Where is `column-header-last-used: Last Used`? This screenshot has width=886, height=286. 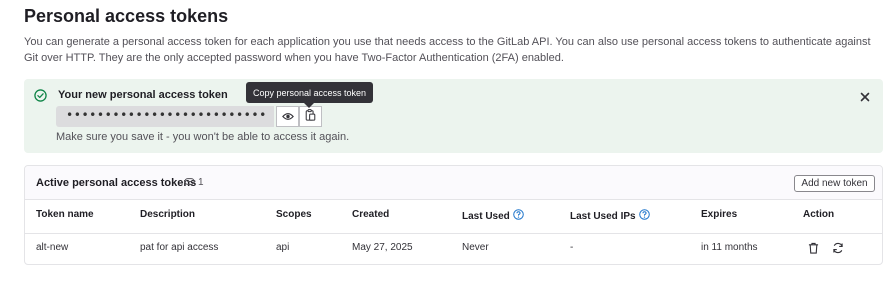 column-header-last-used: Last Used is located at coordinates (493, 216).